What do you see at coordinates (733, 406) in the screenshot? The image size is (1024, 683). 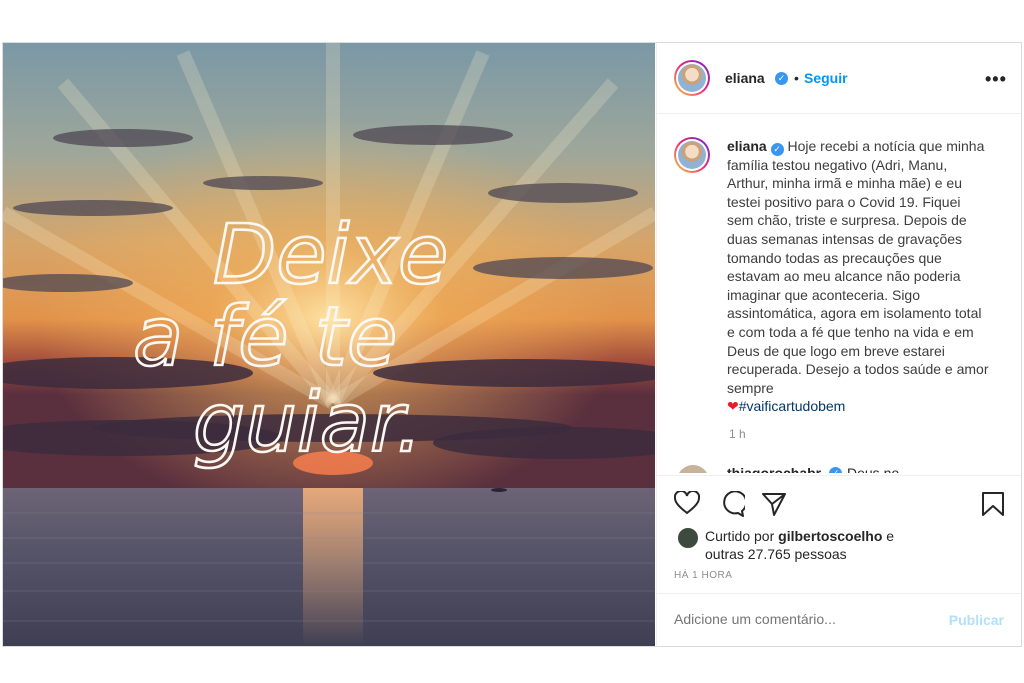 I see `heart-emoji: ❤` at bounding box center [733, 406].